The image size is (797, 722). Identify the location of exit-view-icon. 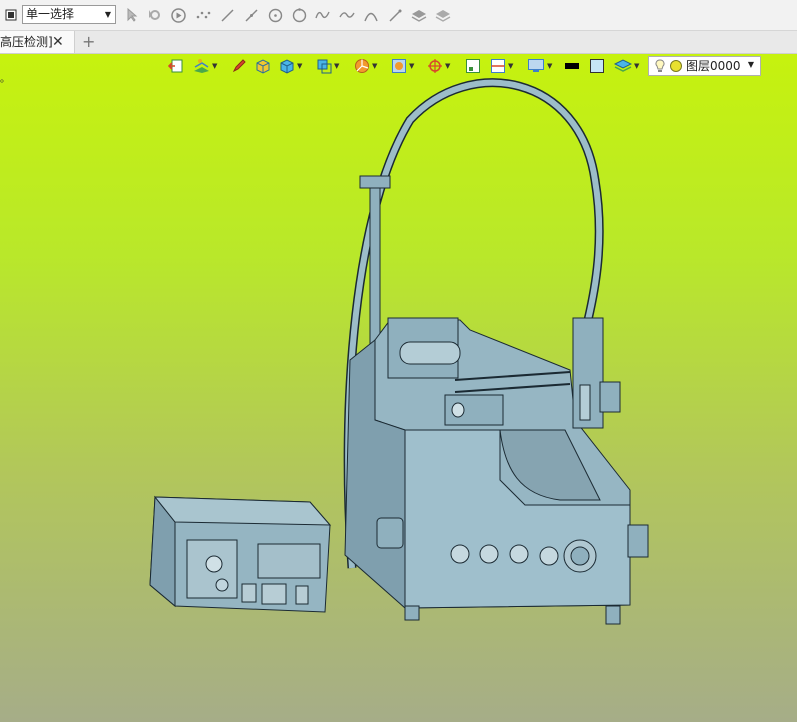
(176, 66).